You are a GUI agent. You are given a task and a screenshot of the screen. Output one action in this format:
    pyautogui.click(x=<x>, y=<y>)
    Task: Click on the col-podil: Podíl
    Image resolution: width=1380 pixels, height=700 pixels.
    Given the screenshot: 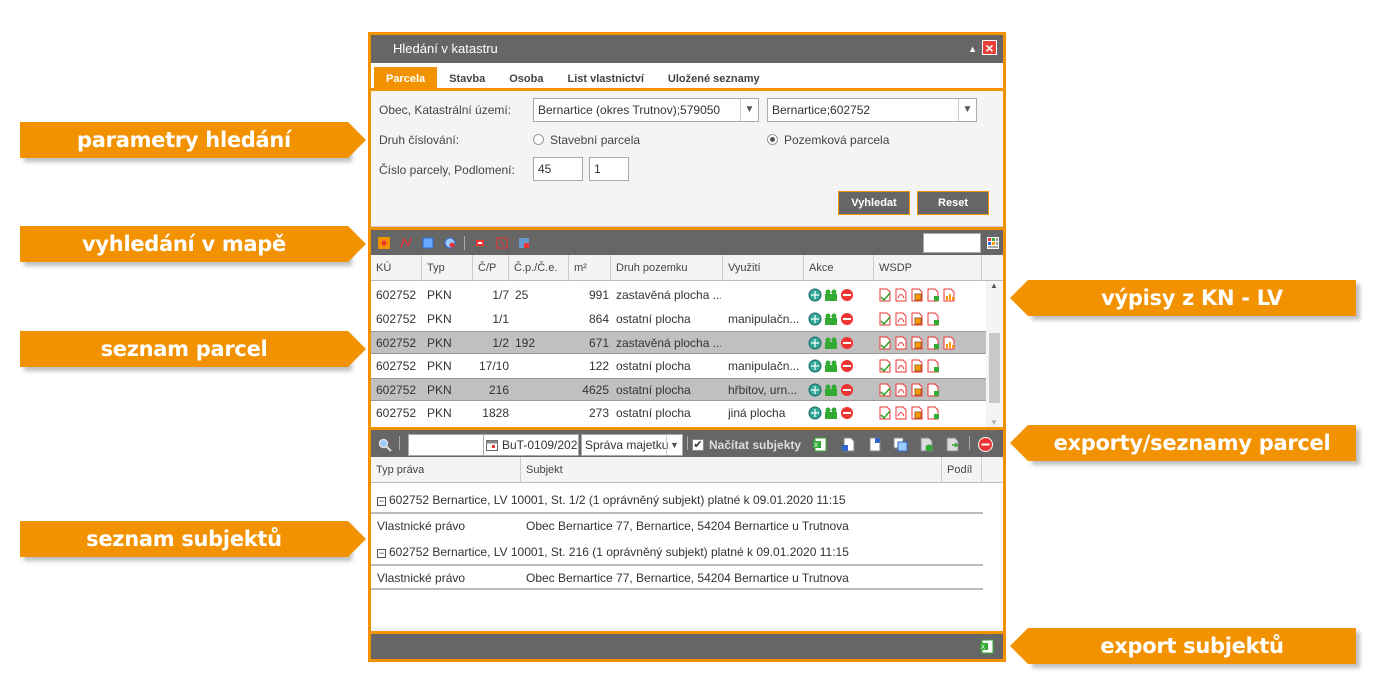 What is the action you would take?
    pyautogui.click(x=962, y=470)
    